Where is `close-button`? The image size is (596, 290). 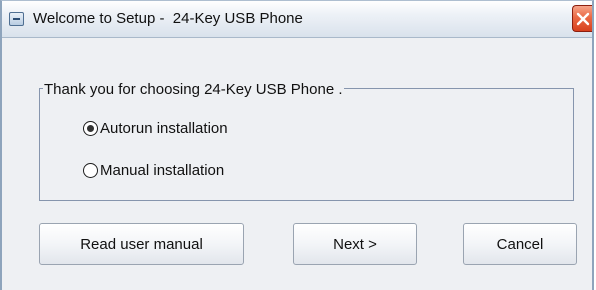 close-button is located at coordinates (582, 18).